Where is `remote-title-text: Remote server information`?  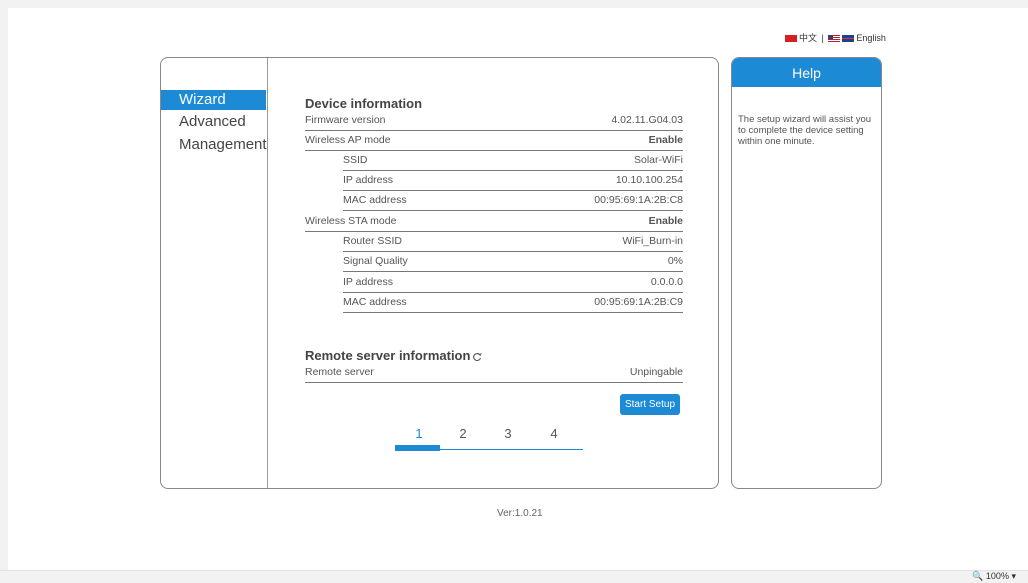
remote-title-text: Remote server information is located at coordinates (388, 355).